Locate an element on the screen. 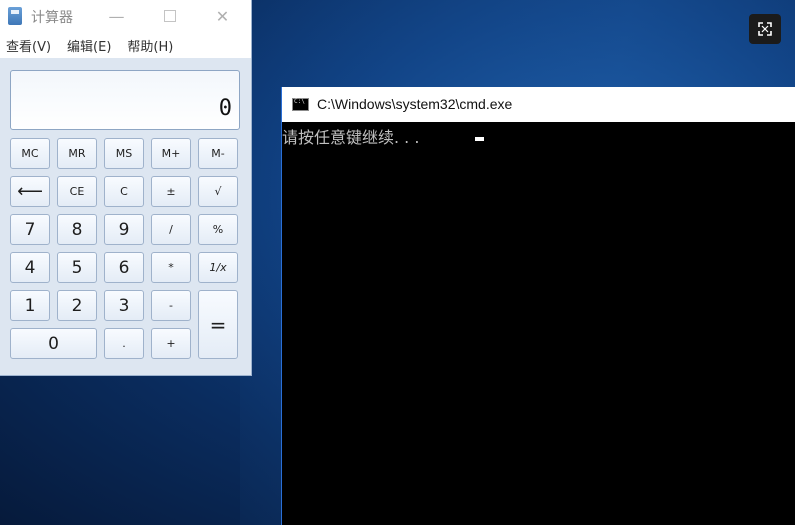 This screenshot has width=795, height=525. calculator-title: 计算器 is located at coordinates (52, 18).